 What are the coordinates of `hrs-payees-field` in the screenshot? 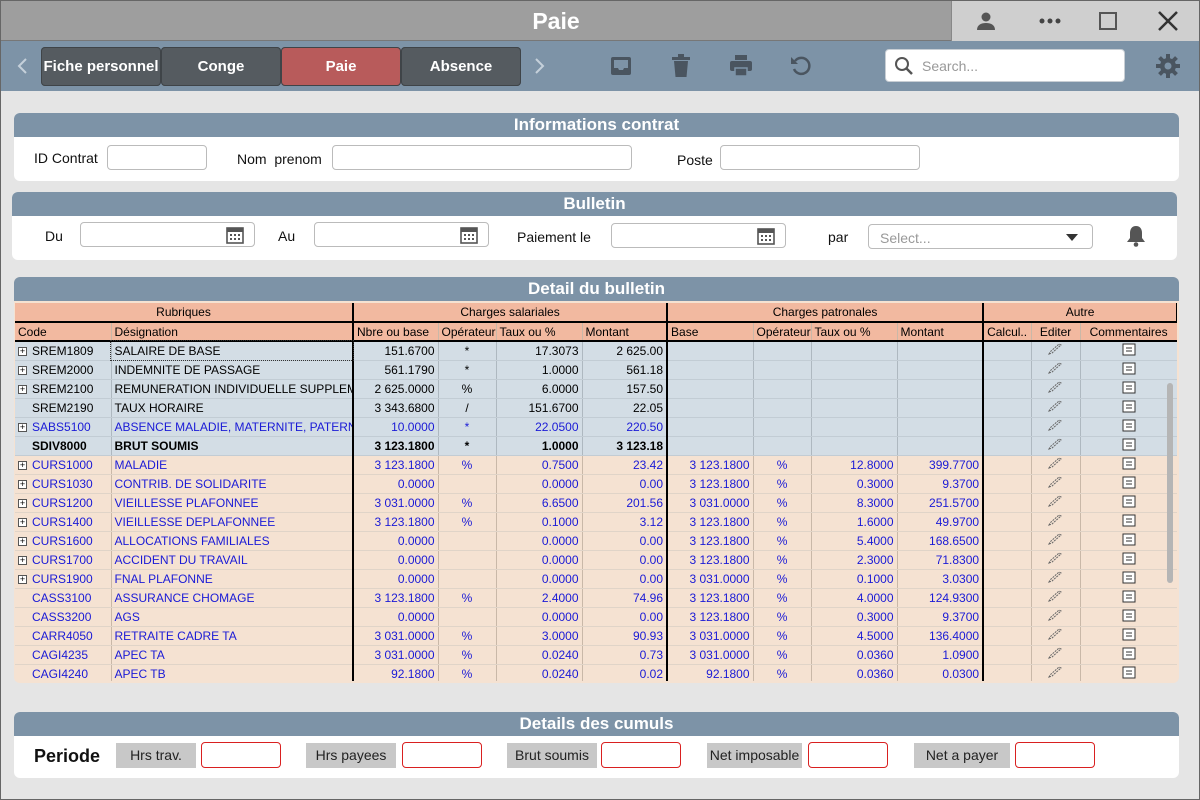 It's located at (442, 755).